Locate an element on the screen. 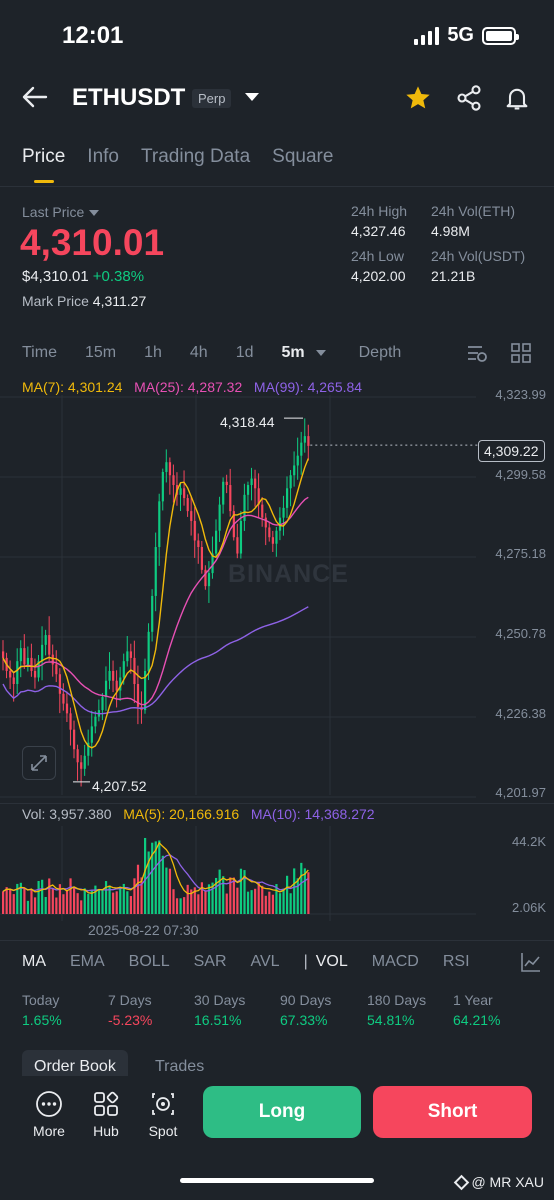 The width and height of the screenshot is (554, 1200). long-button: Long is located at coordinates (282, 1112).